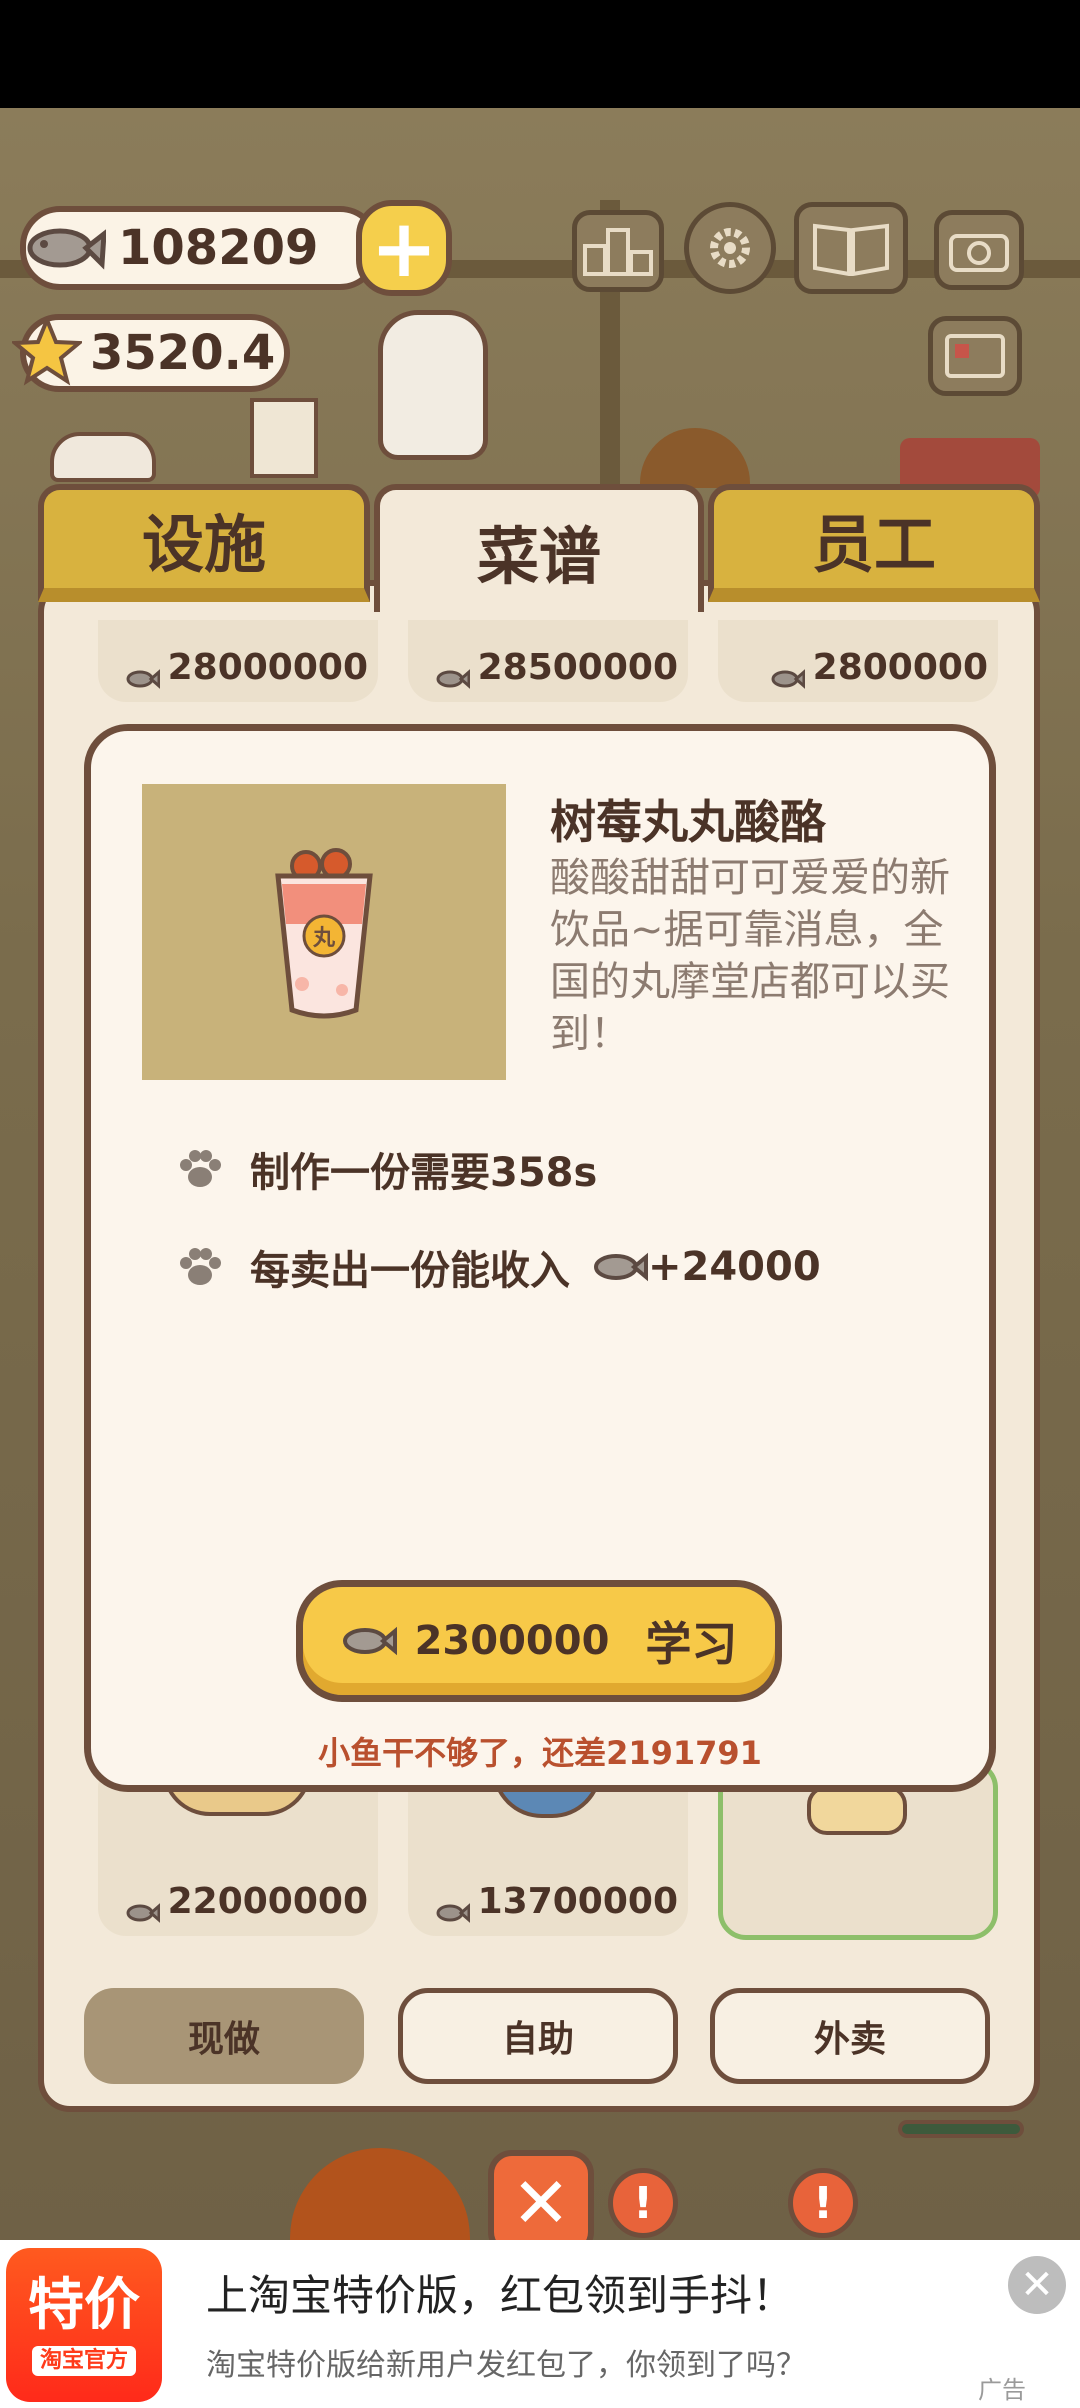 The height and width of the screenshot is (2408, 1080). I want to click on income-row: 每卖出一份能收入 +24000, so click(498, 1267).